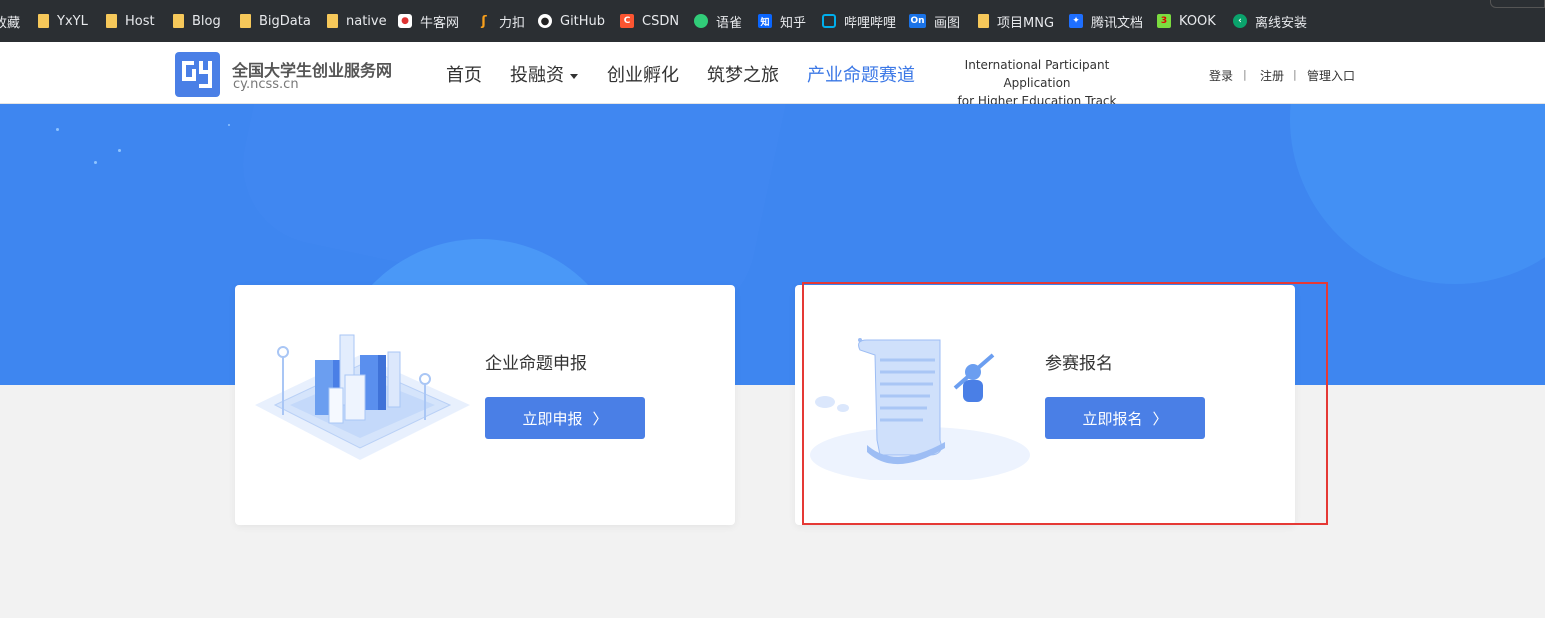  I want to click on yuque-icon, so click(701, 21).